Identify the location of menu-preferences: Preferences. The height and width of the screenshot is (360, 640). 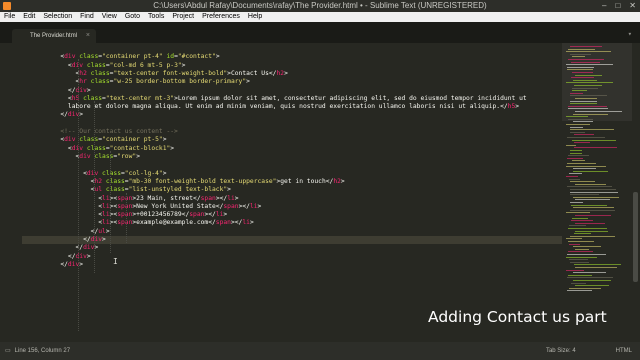
(221, 17).